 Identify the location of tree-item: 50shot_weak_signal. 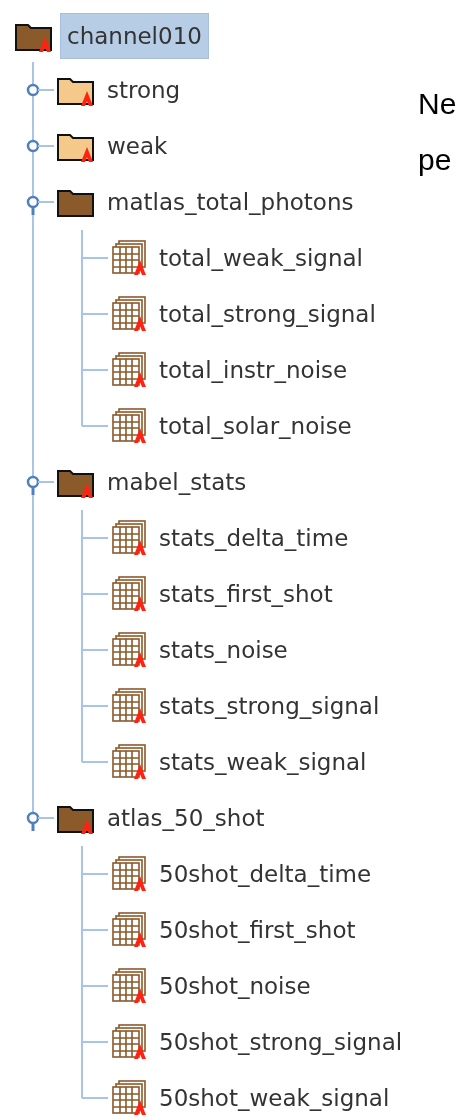
(274, 1098).